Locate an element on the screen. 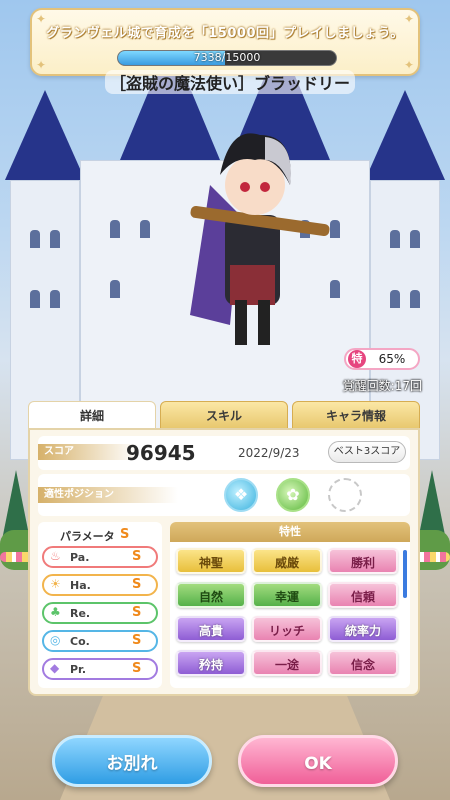 The width and height of the screenshot is (450, 800). trait-item: 自然 is located at coordinates (211, 595).